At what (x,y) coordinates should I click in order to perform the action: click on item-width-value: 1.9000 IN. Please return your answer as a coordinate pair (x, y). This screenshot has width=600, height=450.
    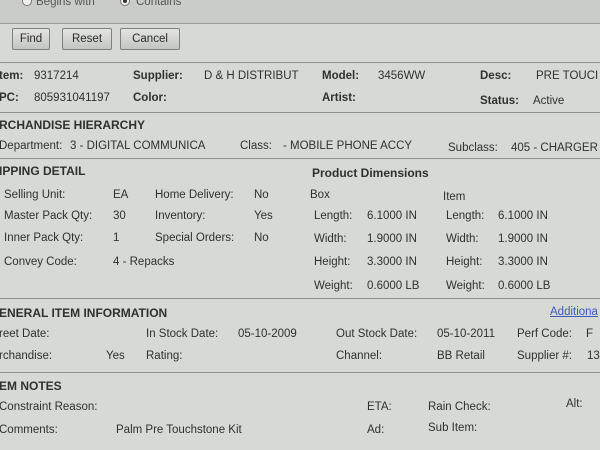
    Looking at the image, I should click on (523, 239).